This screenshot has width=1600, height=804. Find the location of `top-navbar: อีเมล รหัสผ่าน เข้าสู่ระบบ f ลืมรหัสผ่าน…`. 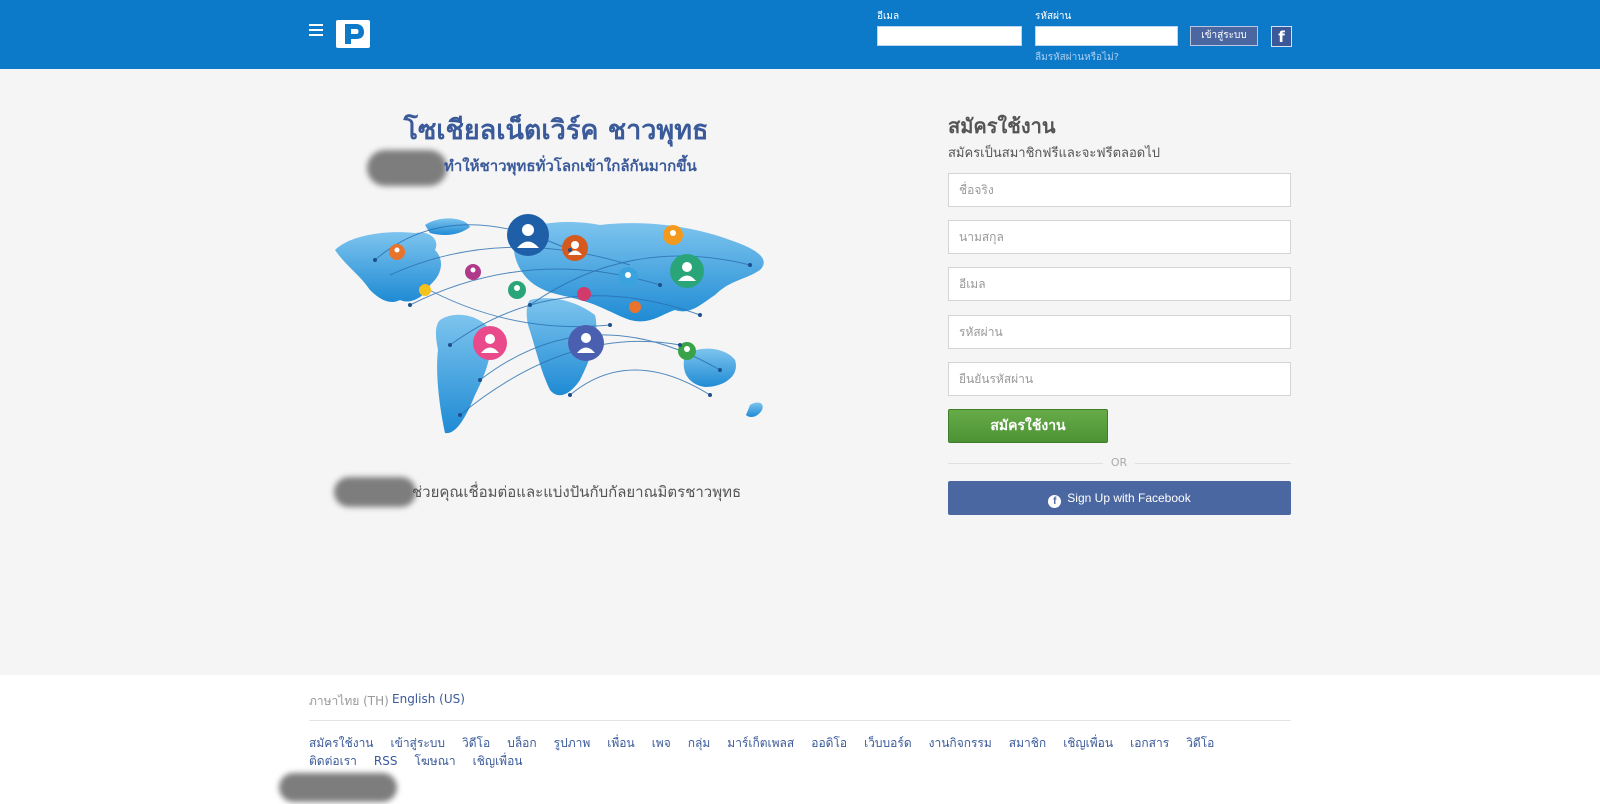

top-navbar: อีเมล รหัสผ่าน เข้าสู่ระบบ f ลืมรหัสผ่าน… is located at coordinates (800, 34).